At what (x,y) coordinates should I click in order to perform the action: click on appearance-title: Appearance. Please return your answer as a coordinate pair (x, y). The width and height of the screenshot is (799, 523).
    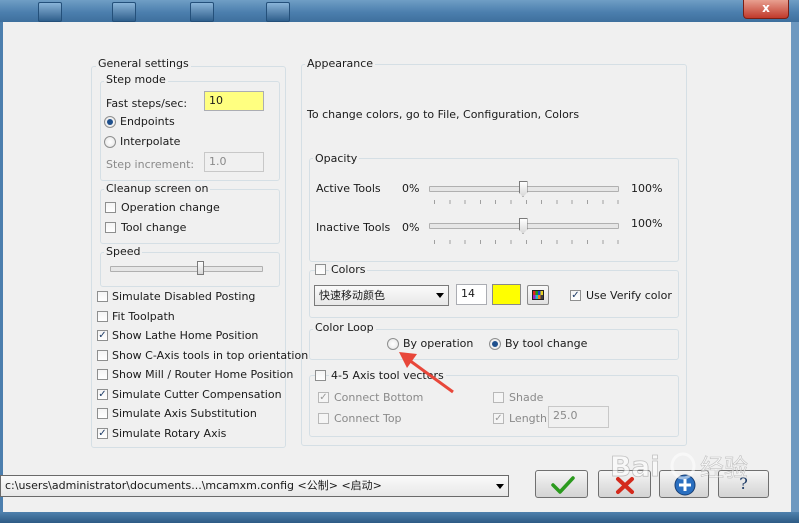
    Looking at the image, I should click on (340, 63).